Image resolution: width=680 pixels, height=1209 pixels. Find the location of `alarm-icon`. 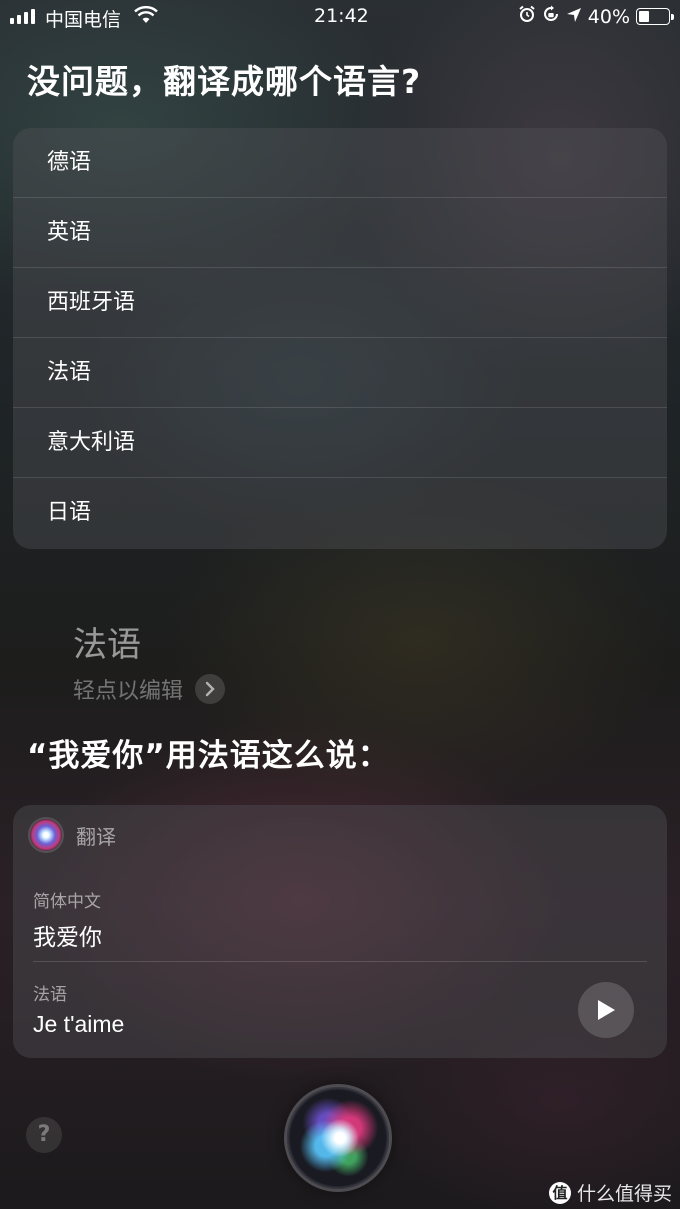

alarm-icon is located at coordinates (527, 16).